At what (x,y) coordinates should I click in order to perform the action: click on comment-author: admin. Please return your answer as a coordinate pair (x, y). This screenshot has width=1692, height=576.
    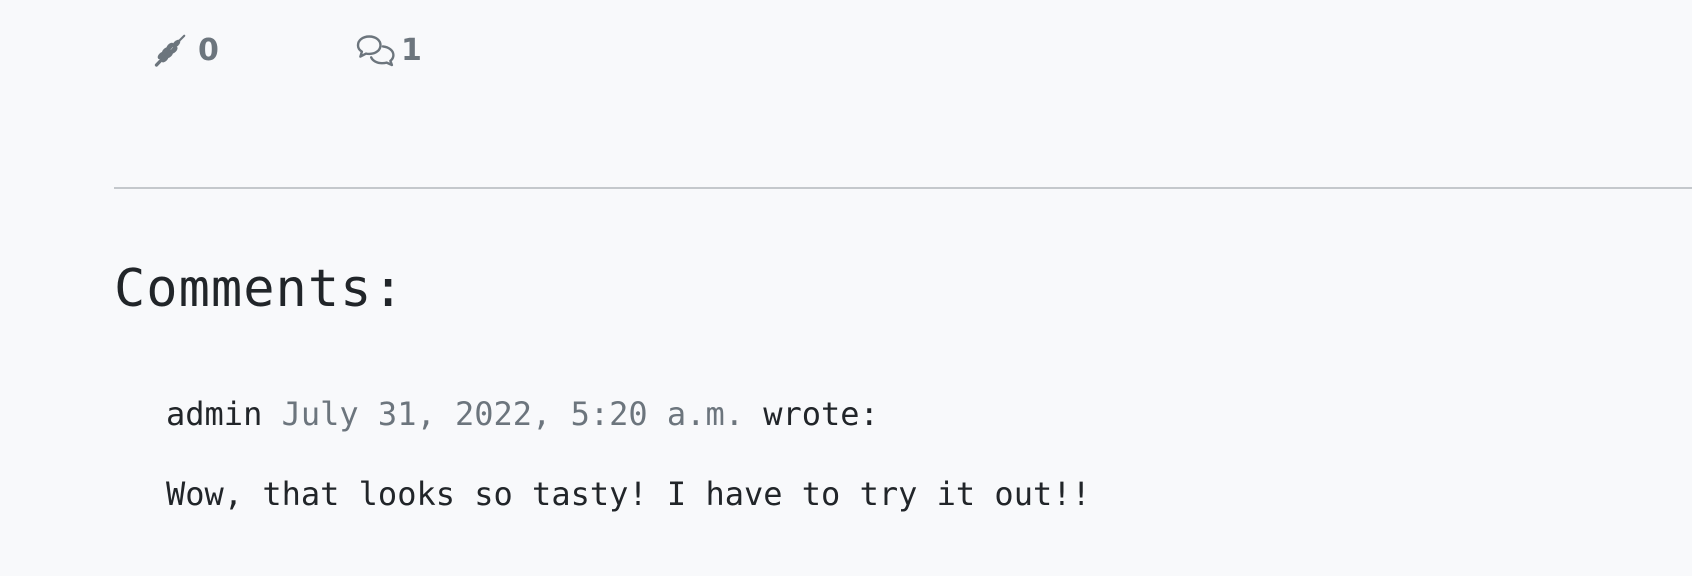
    Looking at the image, I should click on (214, 414).